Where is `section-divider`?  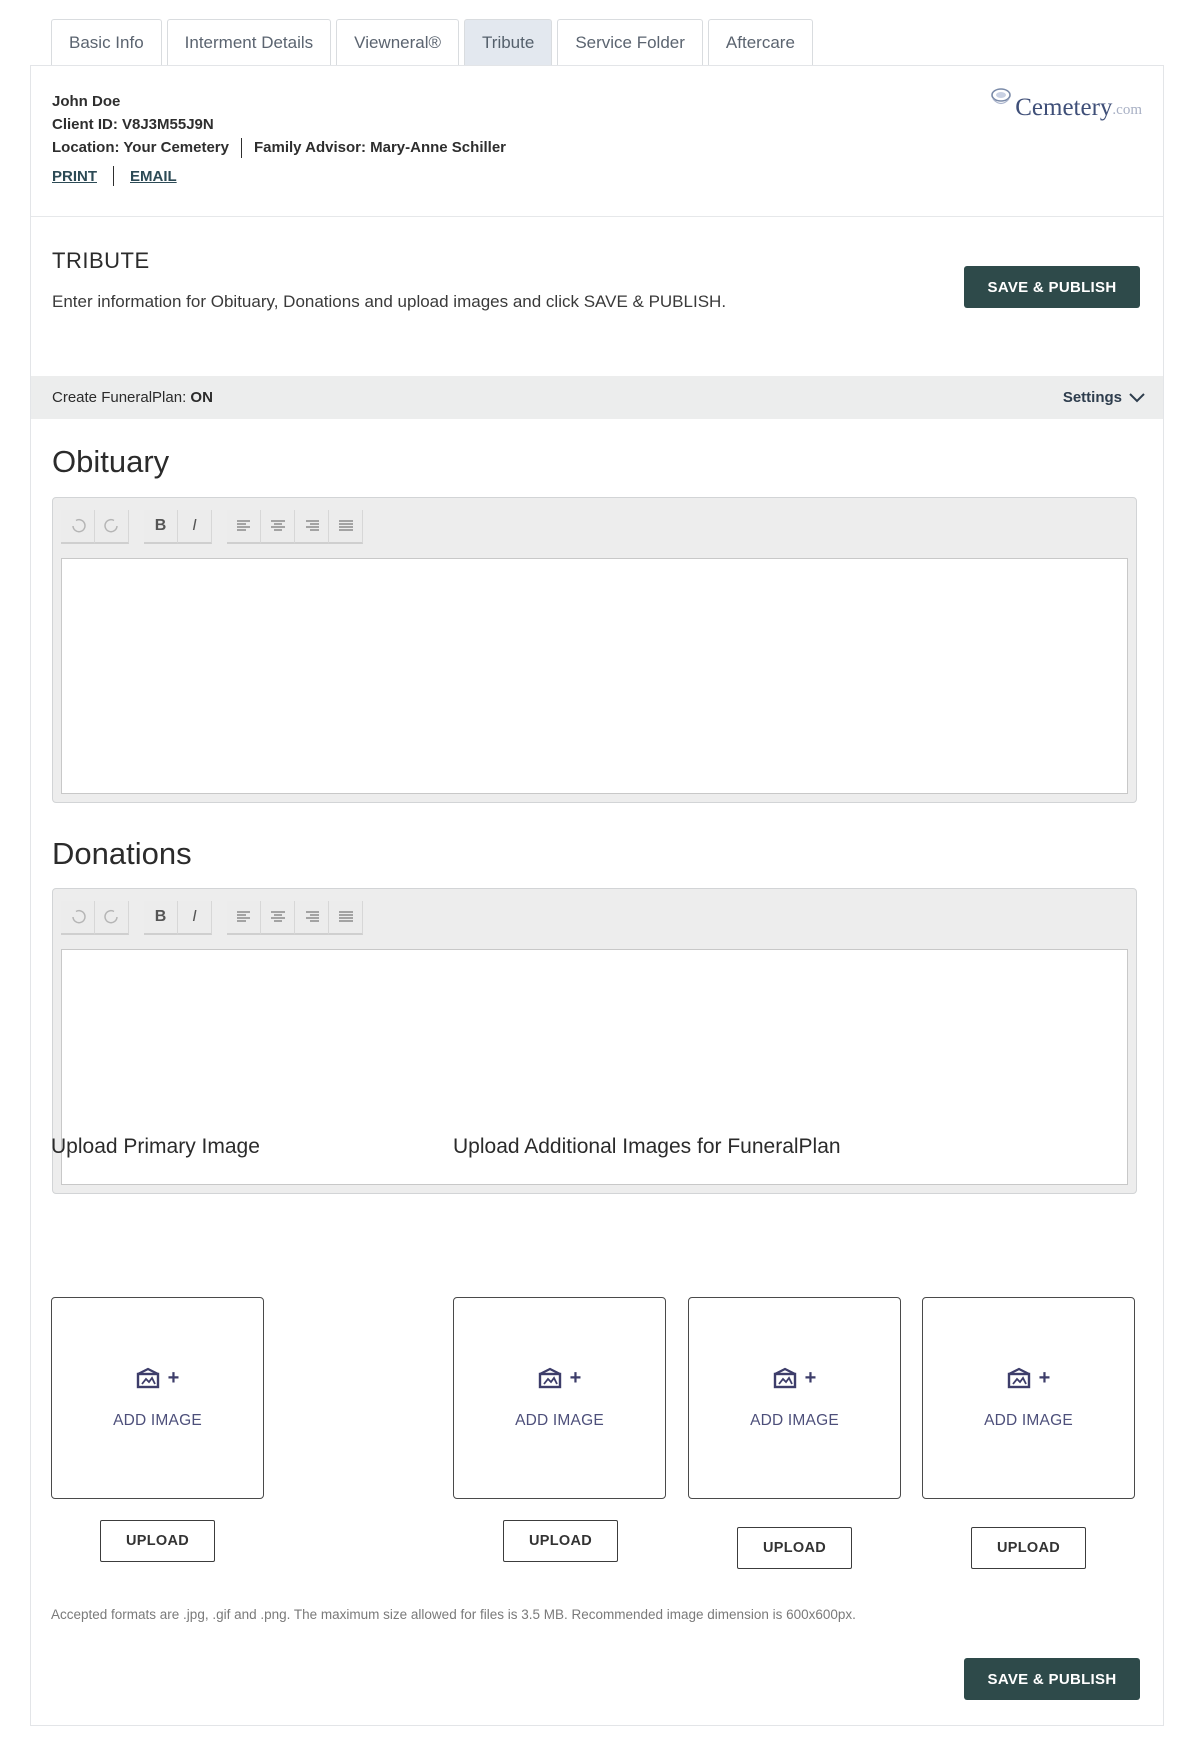
section-divider is located at coordinates (597, 216).